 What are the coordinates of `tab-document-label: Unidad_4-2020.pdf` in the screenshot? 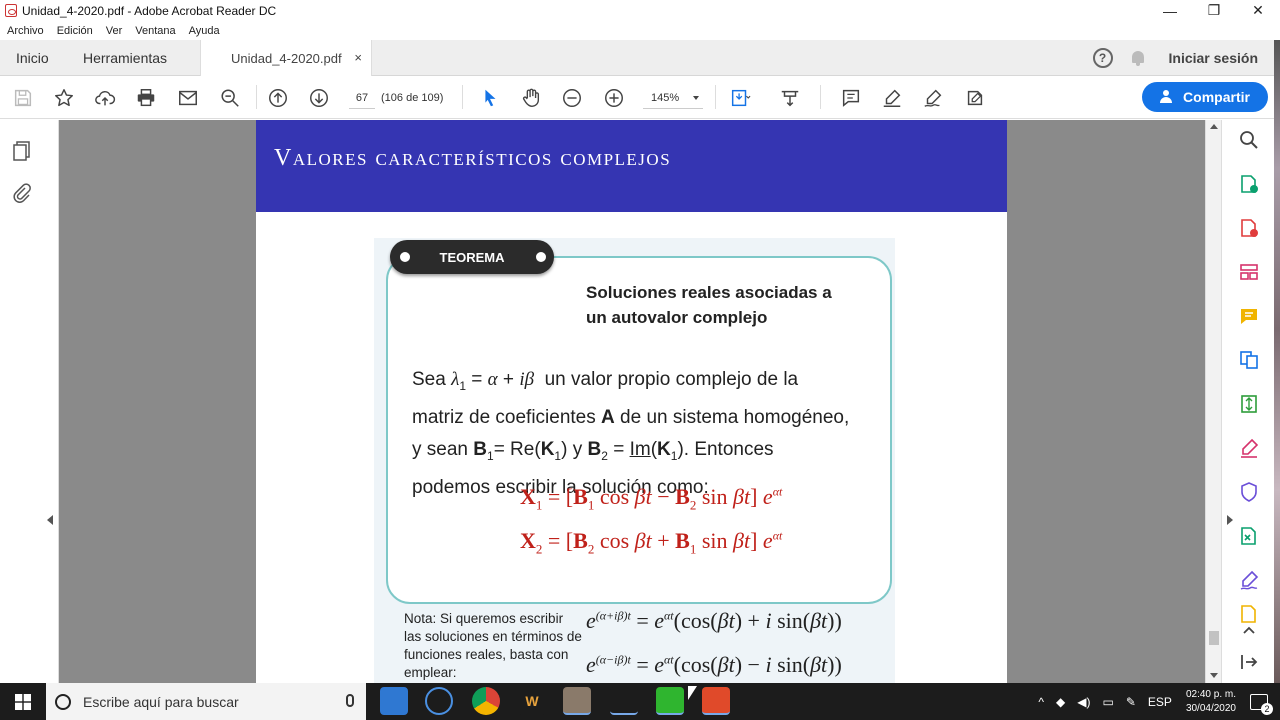 It's located at (286, 58).